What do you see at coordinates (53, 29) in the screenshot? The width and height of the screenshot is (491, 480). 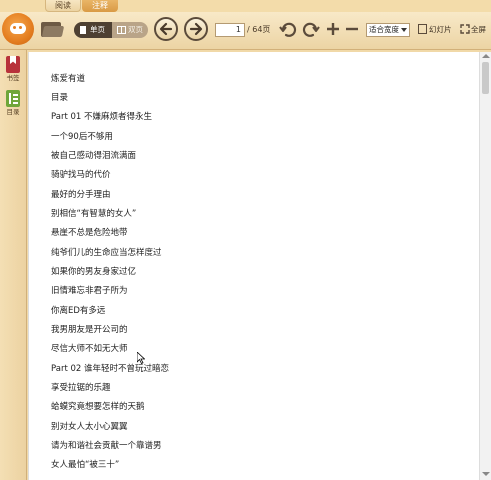 I see `open-folder-icon` at bounding box center [53, 29].